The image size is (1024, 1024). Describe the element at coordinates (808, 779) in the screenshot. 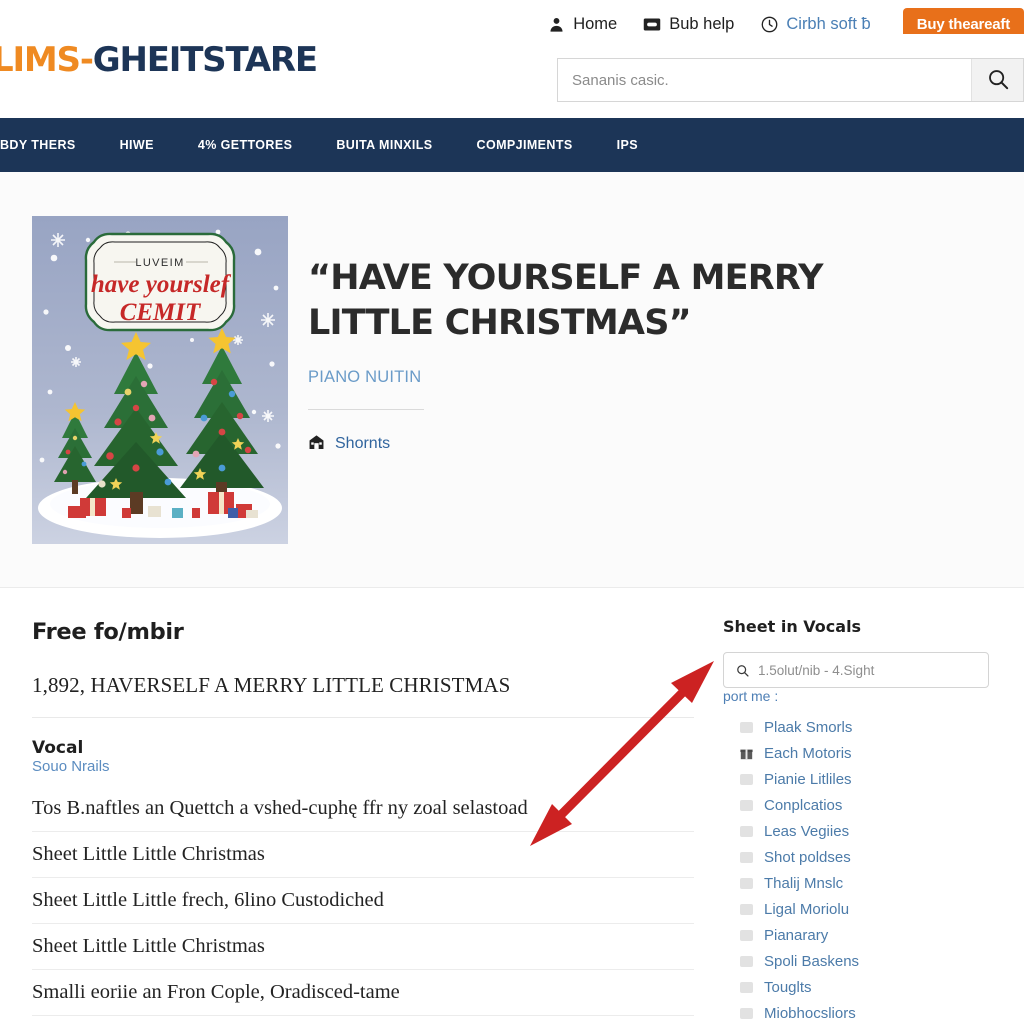

I see `sidebar-filter-label: Pianie Litliles` at that location.